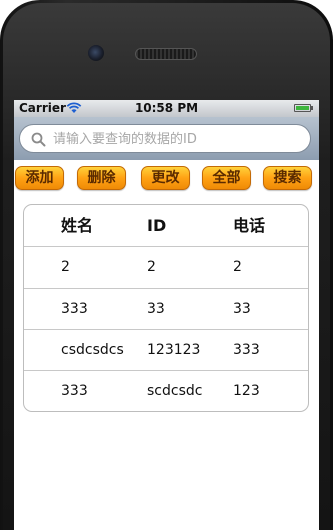  I want to click on cell-name: 2, so click(65, 267).